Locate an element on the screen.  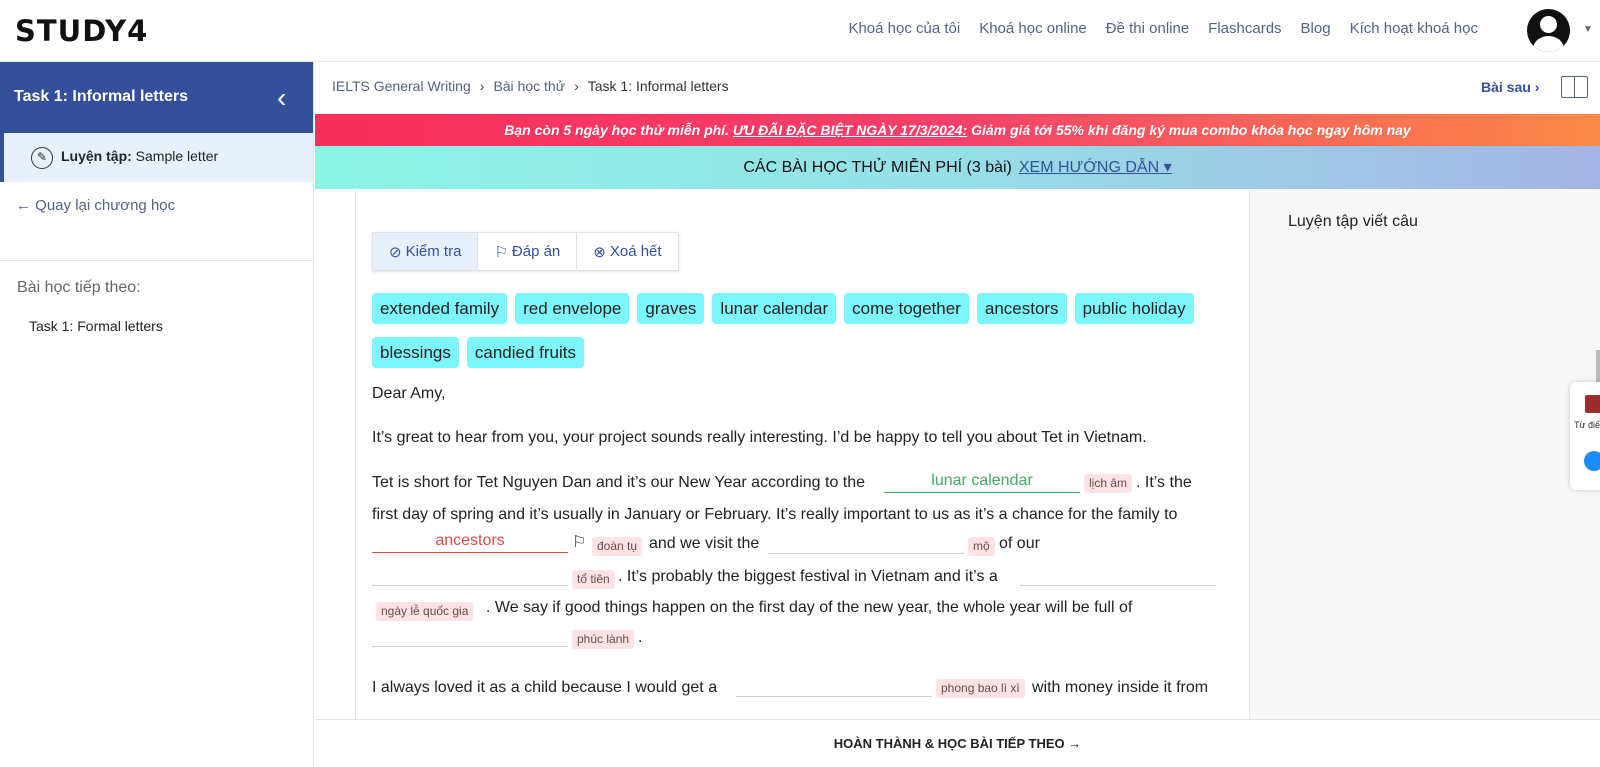
logo: STUDY4 is located at coordinates (81, 31).